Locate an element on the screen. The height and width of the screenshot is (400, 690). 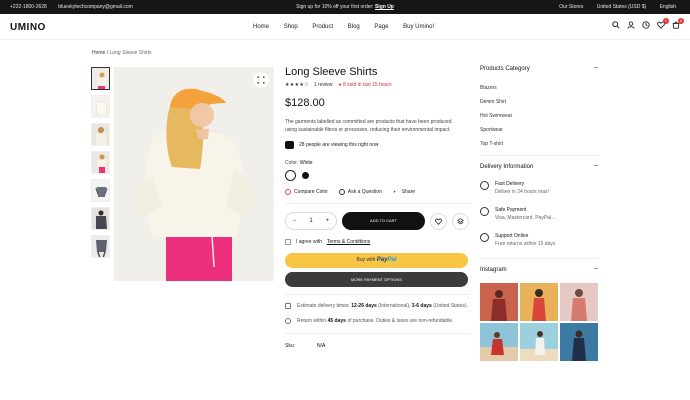
category-denim-shirt: Denim Shirt is located at coordinates (539, 102).